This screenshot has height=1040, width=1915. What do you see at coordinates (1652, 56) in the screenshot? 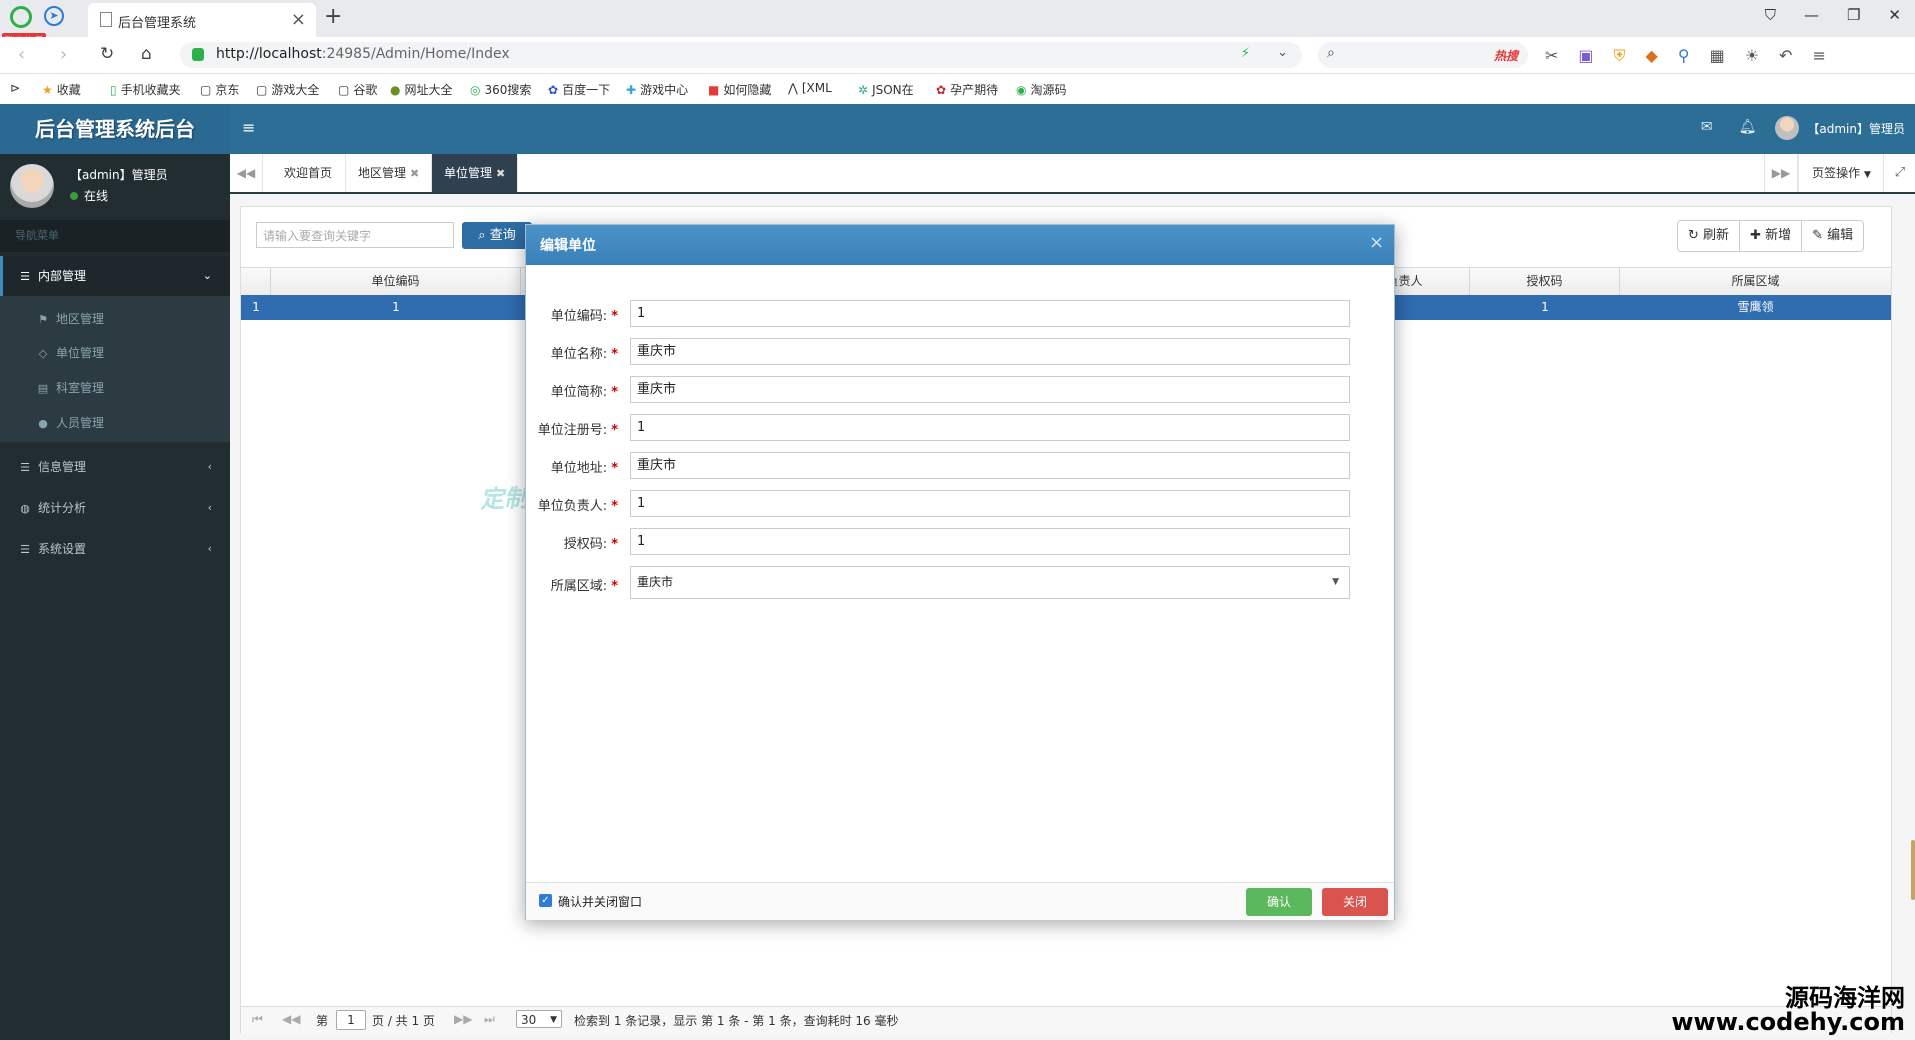
I see `gamepad-icon: ◆` at bounding box center [1652, 56].